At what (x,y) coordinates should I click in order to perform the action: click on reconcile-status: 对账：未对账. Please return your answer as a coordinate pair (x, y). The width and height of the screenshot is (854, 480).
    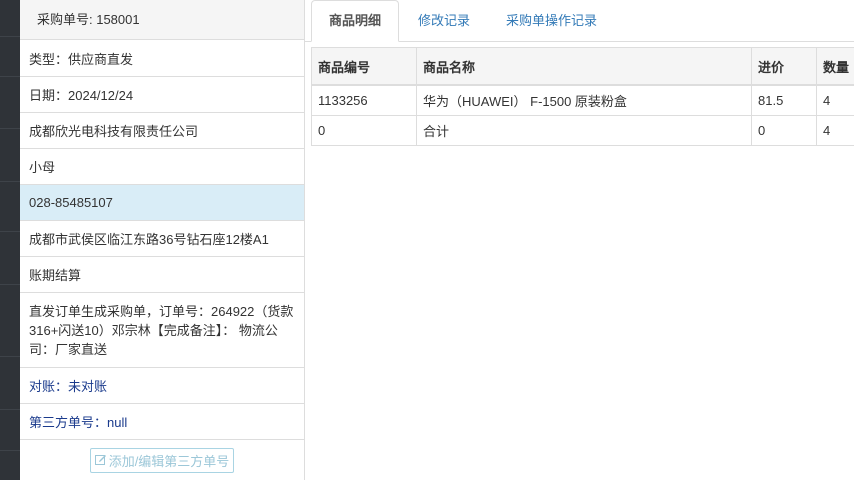
    Looking at the image, I should click on (162, 386).